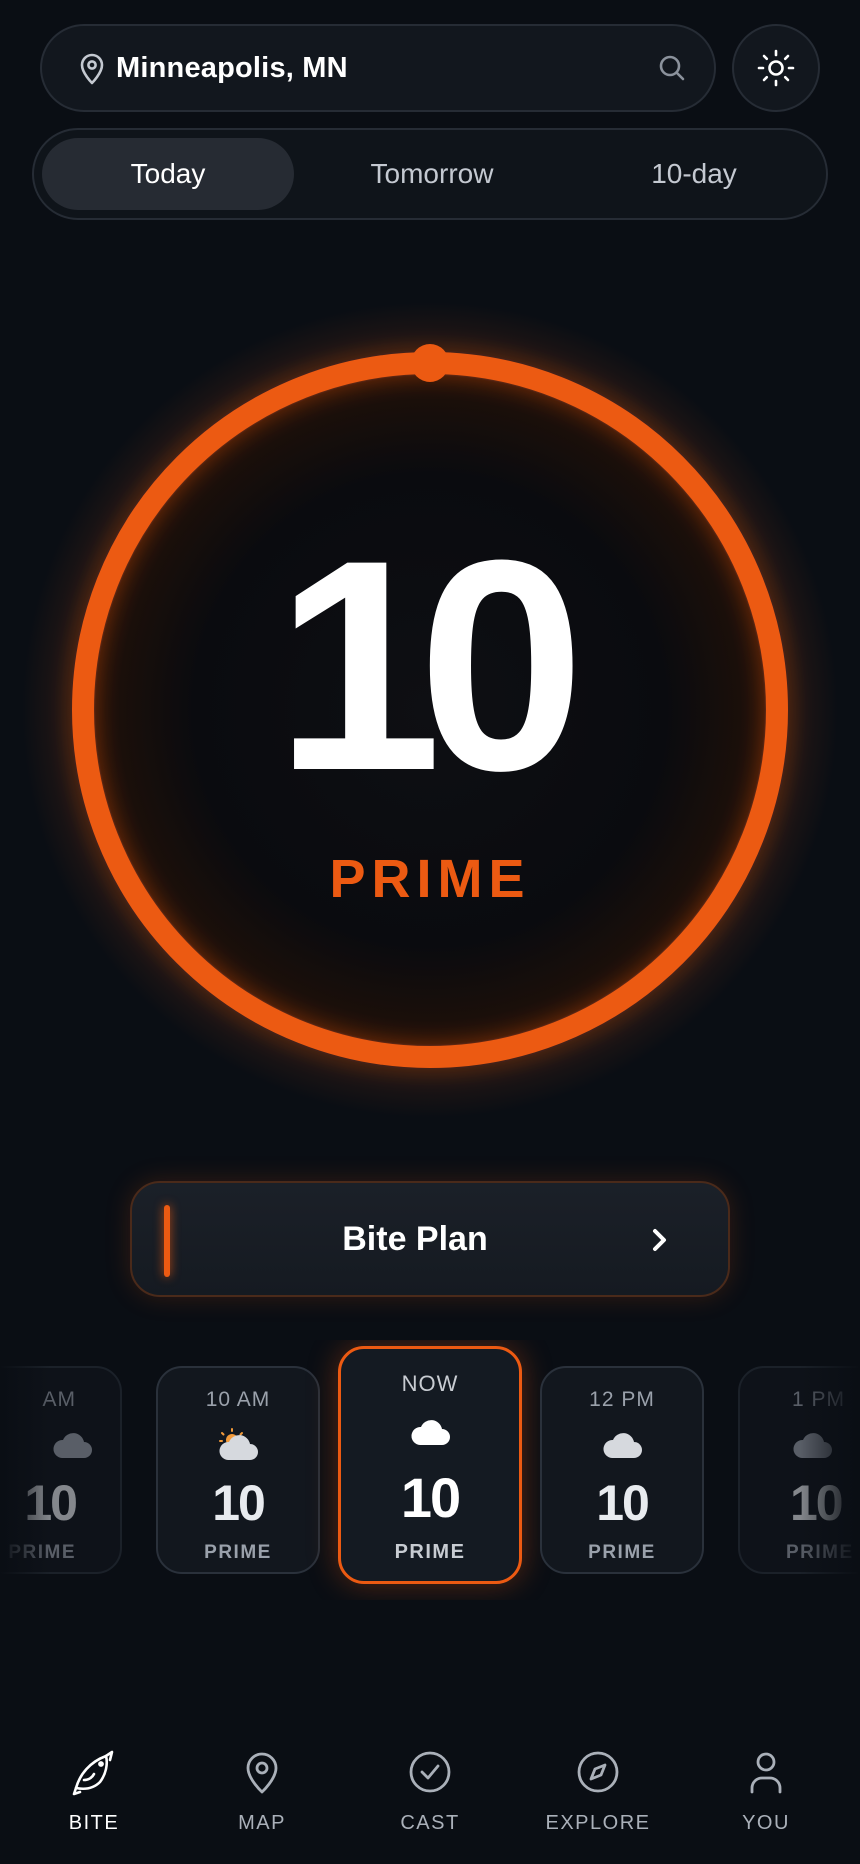 The image size is (860, 1864). Describe the element at coordinates (430, 665) in the screenshot. I see `bite-score-value: 10` at that location.